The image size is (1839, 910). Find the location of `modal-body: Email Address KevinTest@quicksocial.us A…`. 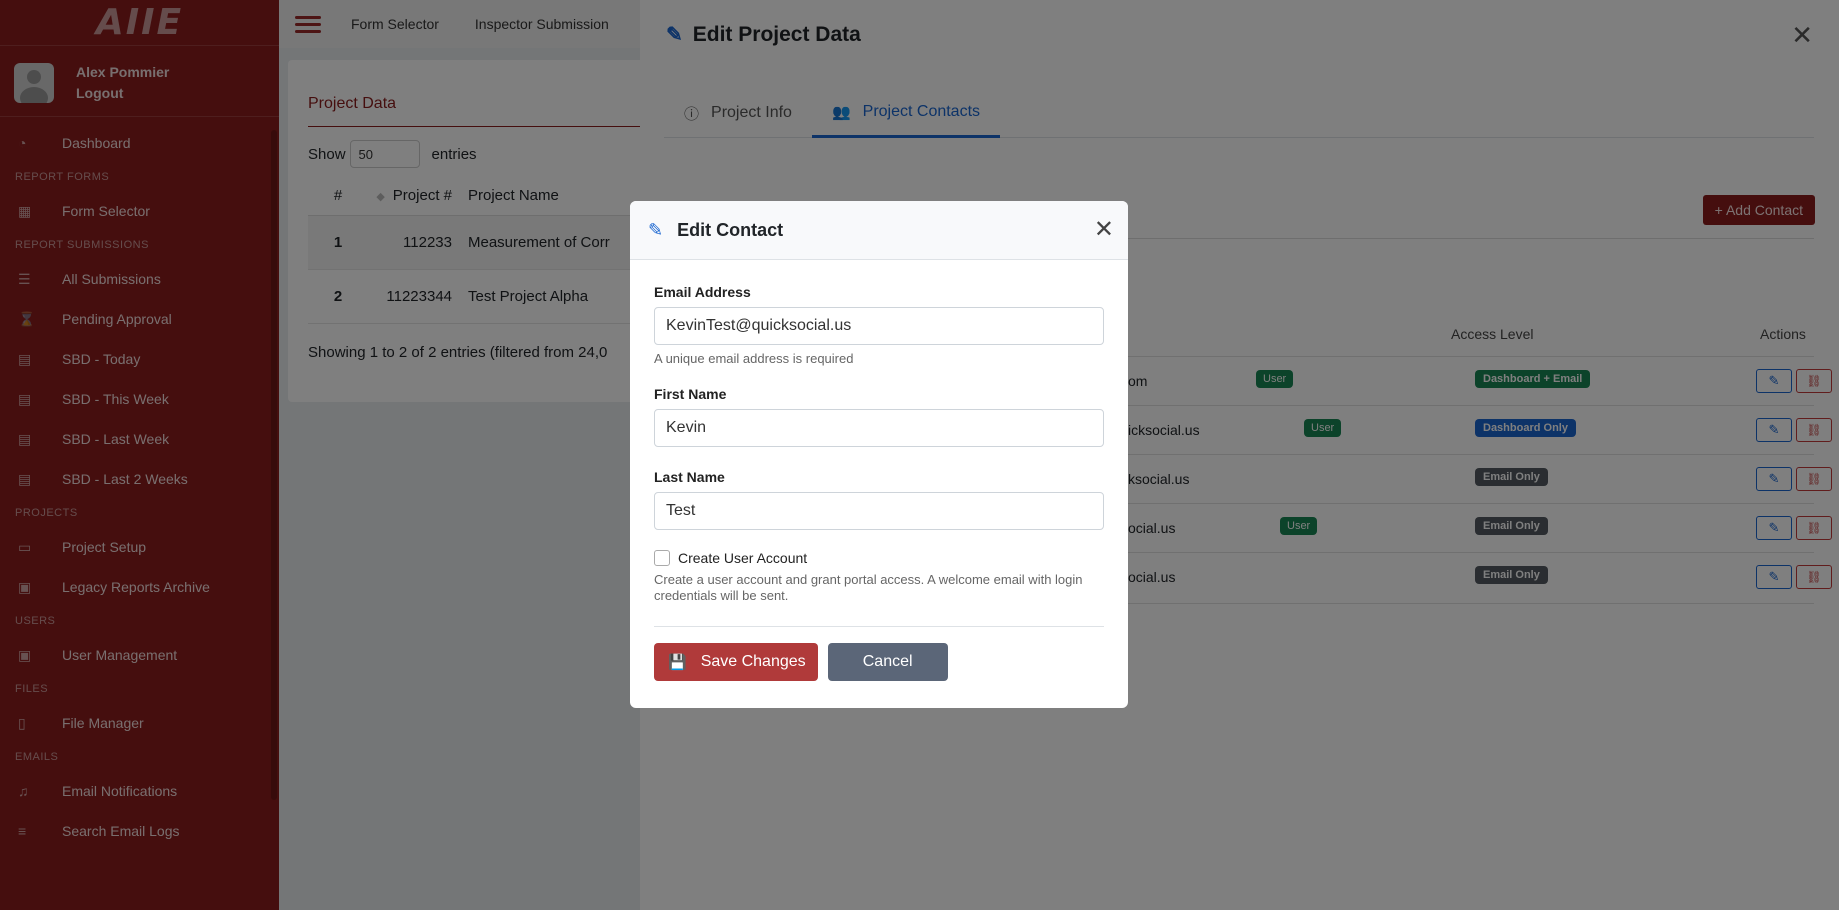

modal-body: Email Address KevinTest@quicksocial.us A… is located at coordinates (879, 432).